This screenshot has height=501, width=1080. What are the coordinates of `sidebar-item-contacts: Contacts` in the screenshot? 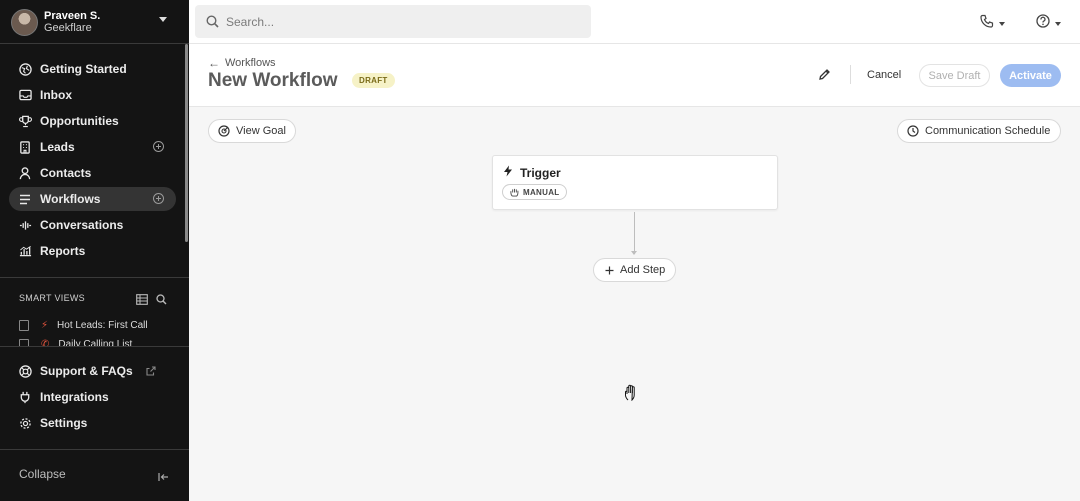 It's located at (92, 173).